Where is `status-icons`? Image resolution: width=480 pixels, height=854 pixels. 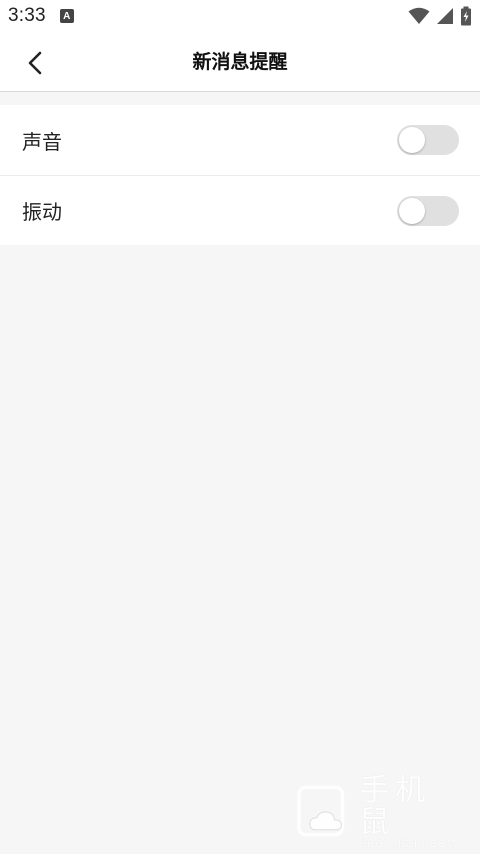
status-icons is located at coordinates (440, 16).